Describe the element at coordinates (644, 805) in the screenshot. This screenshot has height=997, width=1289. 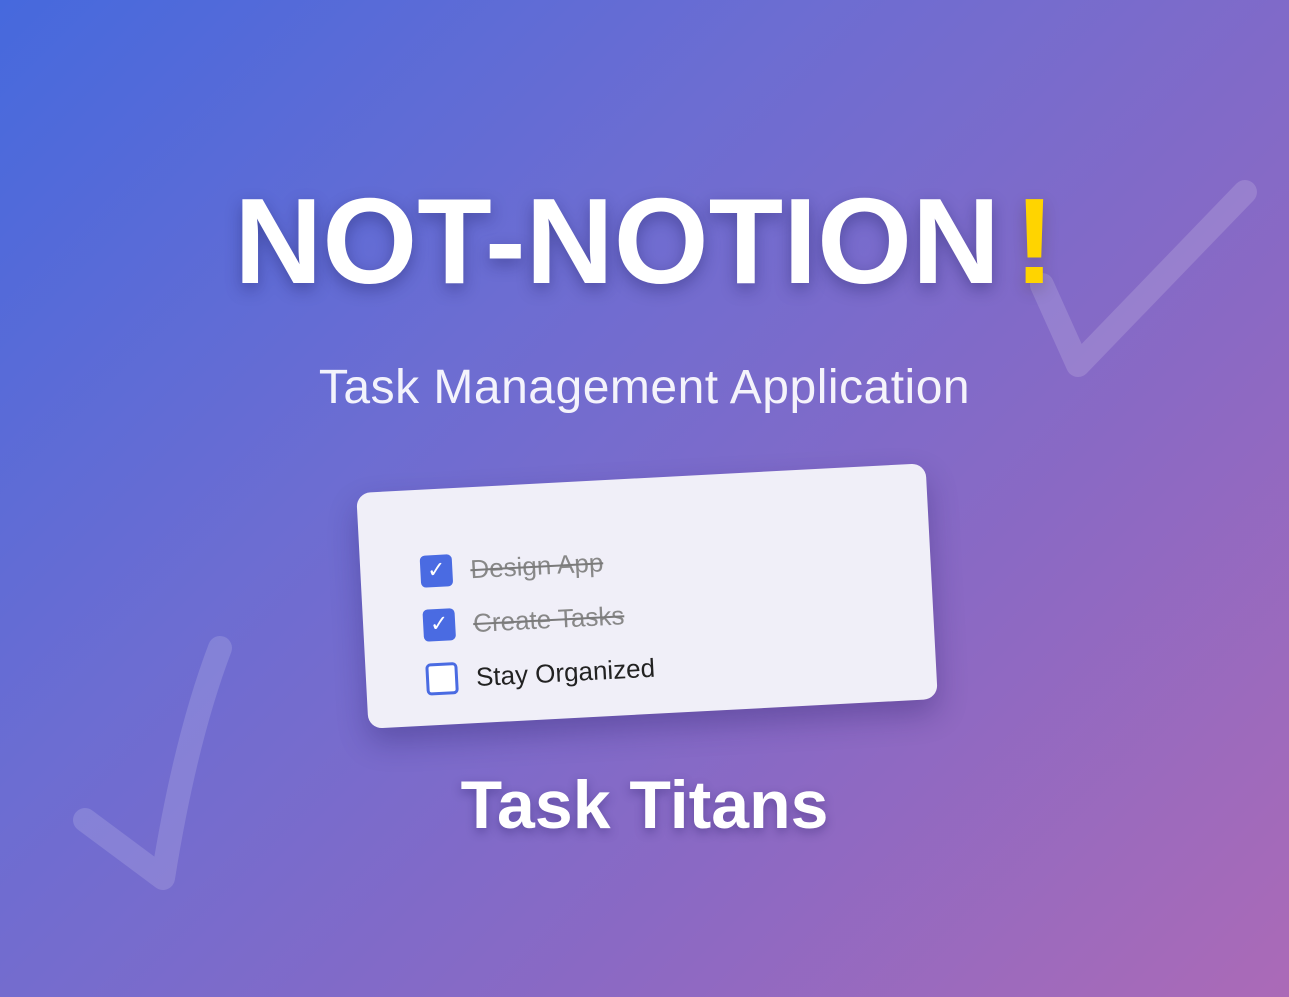
I see `team-name: Task Titans` at that location.